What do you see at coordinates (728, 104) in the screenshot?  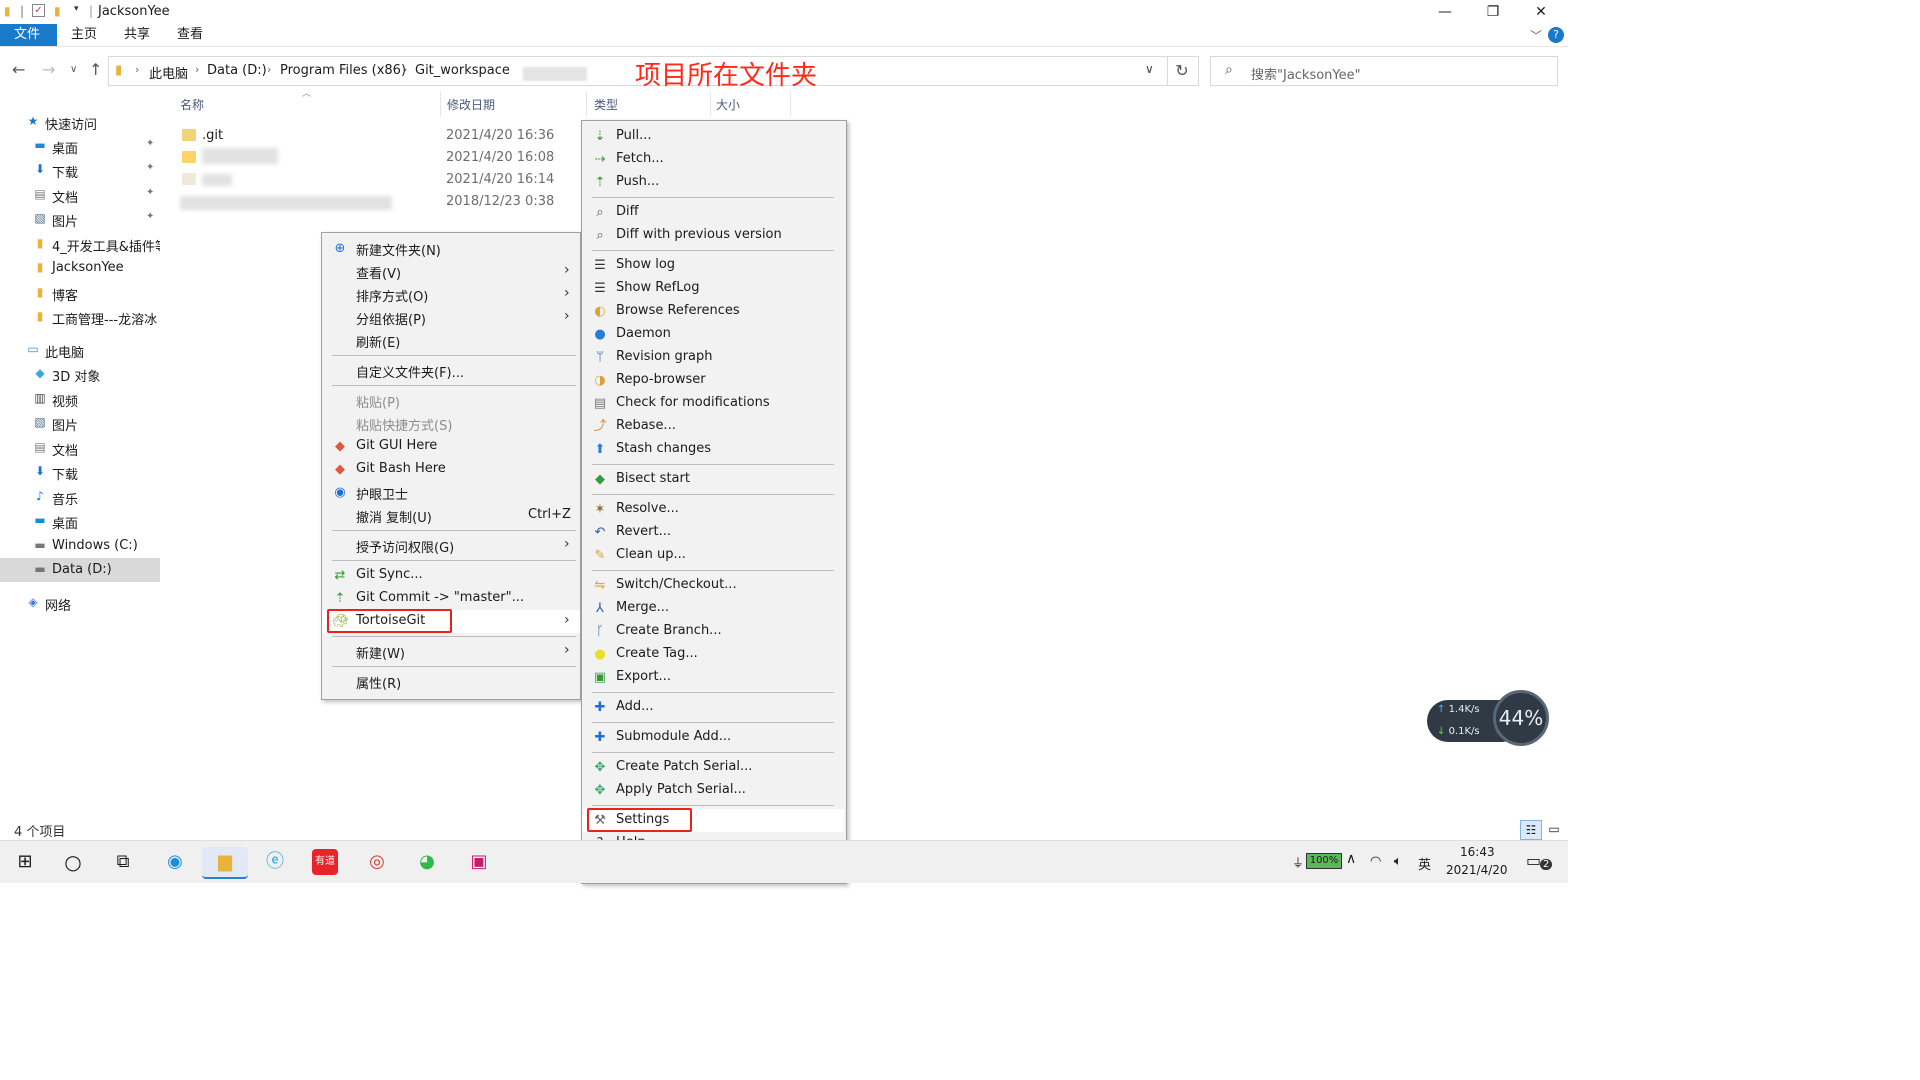 I see `column-header-size: 大小` at bounding box center [728, 104].